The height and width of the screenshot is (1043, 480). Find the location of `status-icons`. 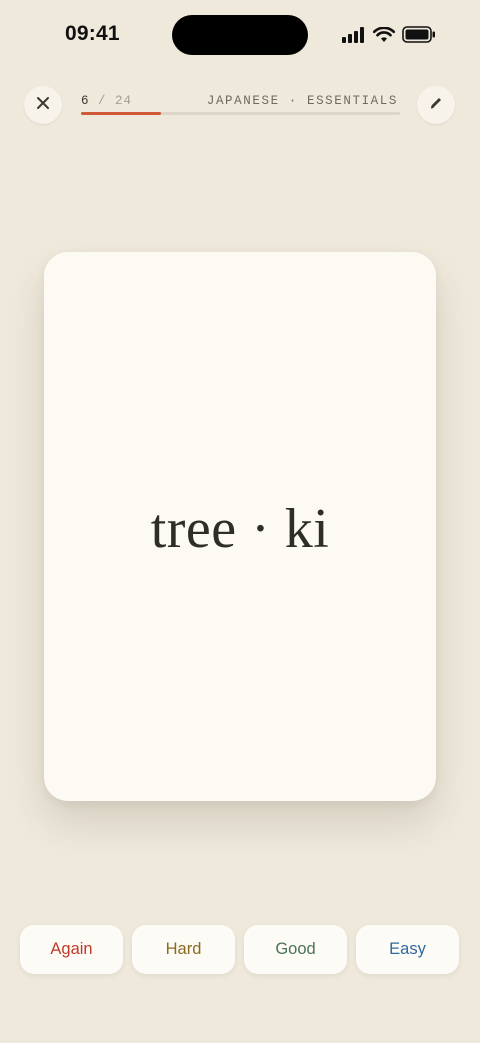

status-icons is located at coordinates (389, 37).